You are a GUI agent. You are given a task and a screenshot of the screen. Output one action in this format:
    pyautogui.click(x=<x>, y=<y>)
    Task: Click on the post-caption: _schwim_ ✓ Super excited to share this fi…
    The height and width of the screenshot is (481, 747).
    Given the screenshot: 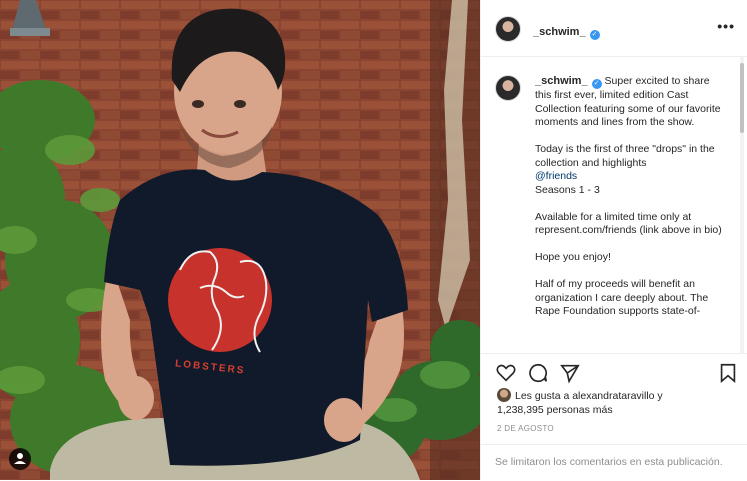 What is the action you would take?
    pyautogui.click(x=630, y=203)
    